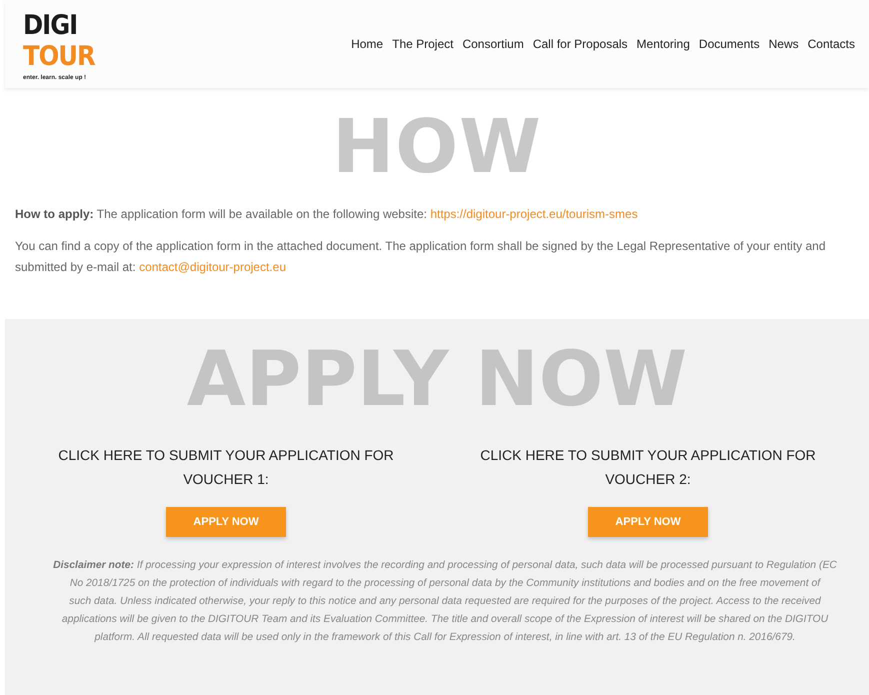 Image resolution: width=869 pixels, height=695 pixels. What do you see at coordinates (783, 44) in the screenshot?
I see `nav-link: News` at bounding box center [783, 44].